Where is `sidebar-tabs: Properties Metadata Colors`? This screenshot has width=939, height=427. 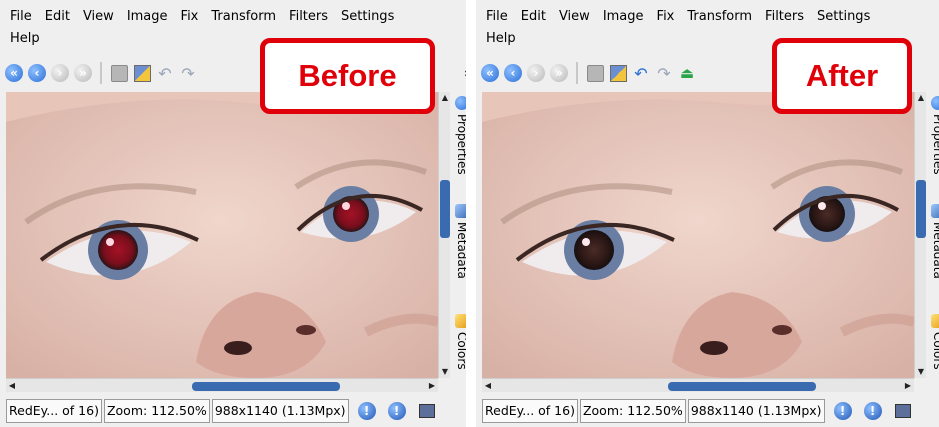 sidebar-tabs: Properties Metadata Colors is located at coordinates (458, 242).